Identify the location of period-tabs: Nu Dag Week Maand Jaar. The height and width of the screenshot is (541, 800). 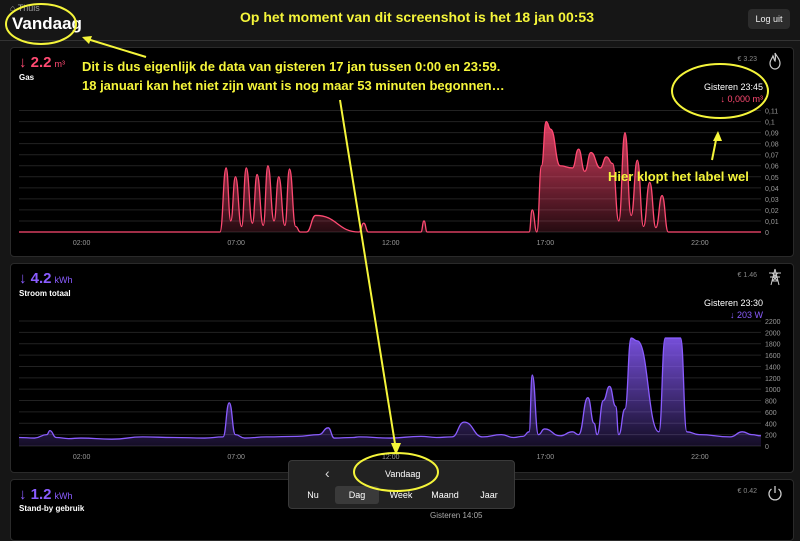
(401, 495).